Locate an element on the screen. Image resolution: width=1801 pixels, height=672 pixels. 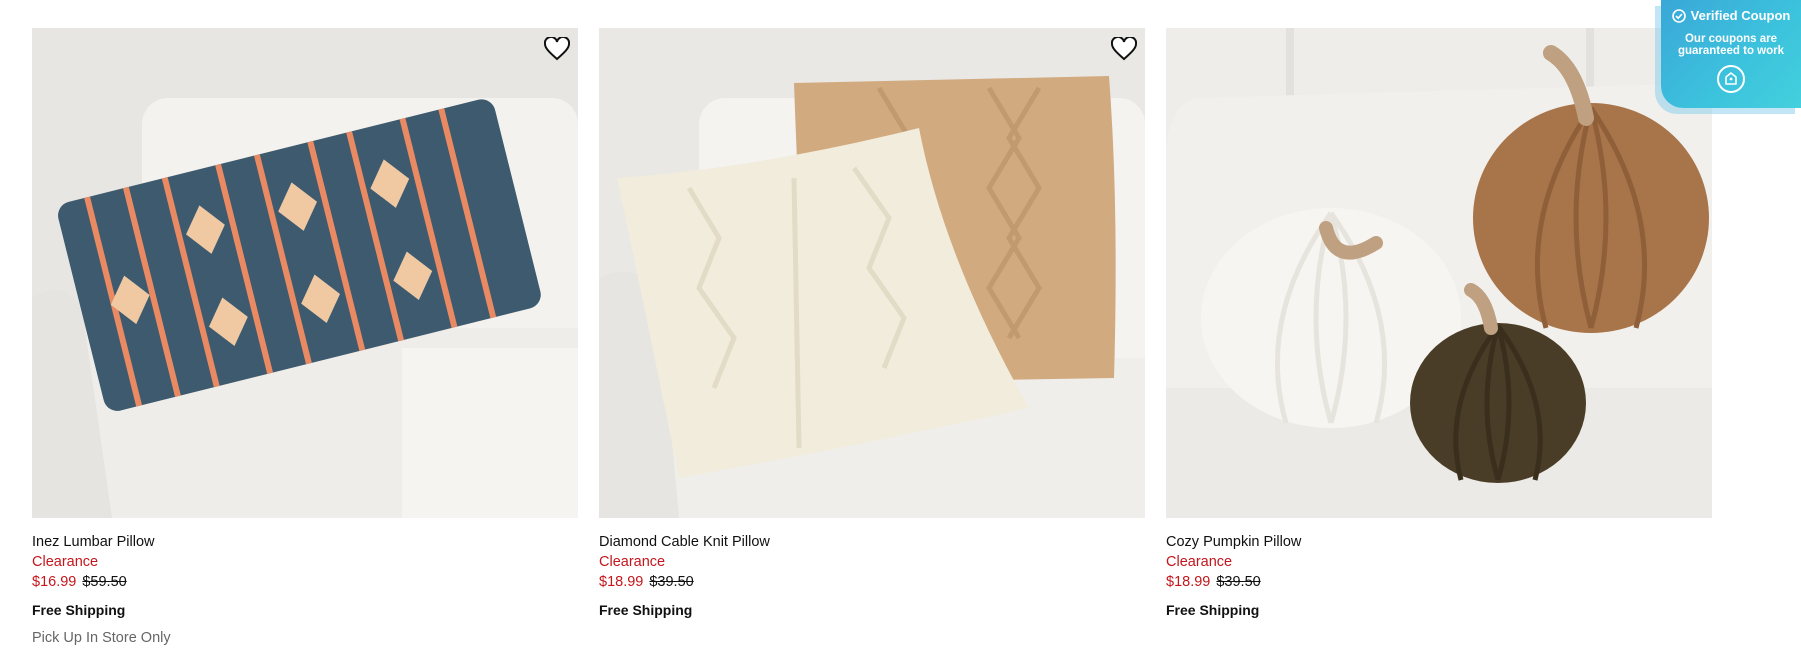
product-name: Inez Lumbar Pillow is located at coordinates (305, 542).